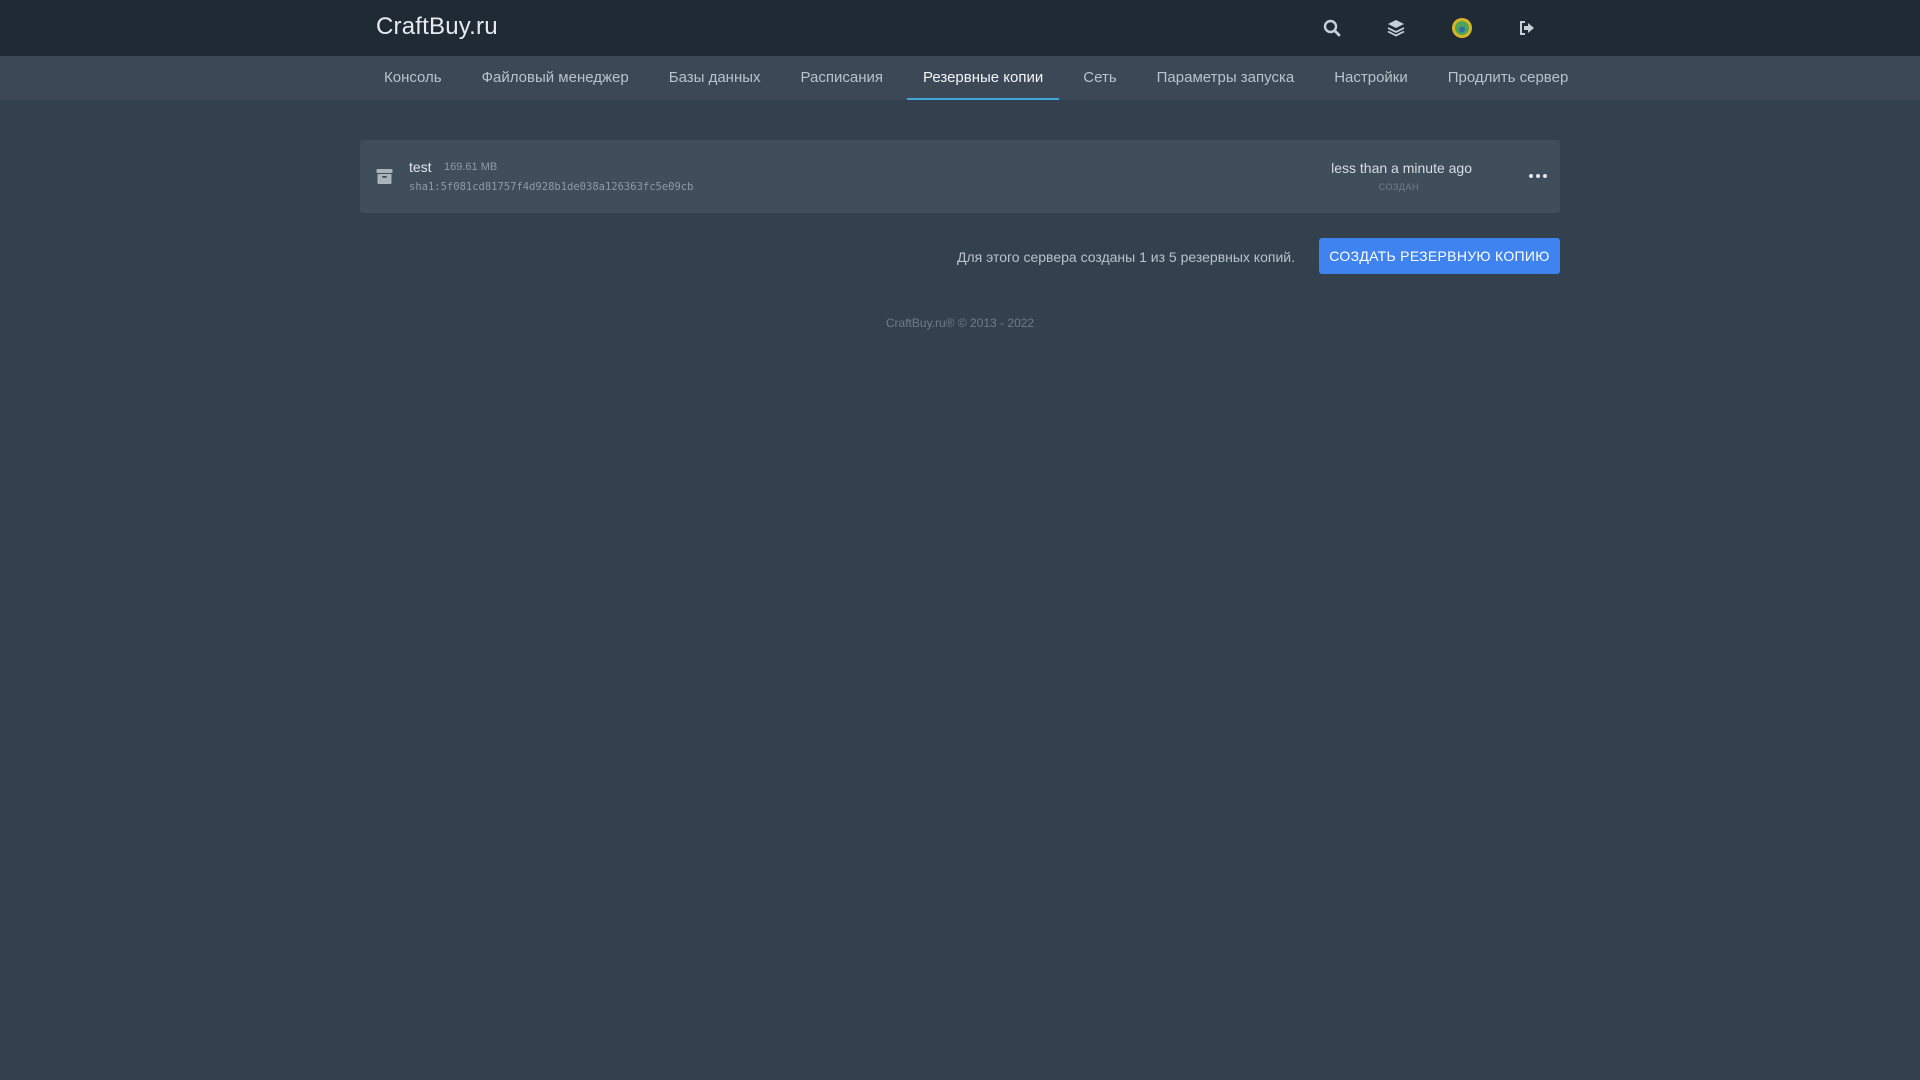 The width and height of the screenshot is (1920, 1080). I want to click on tab-settings: Настройки, so click(1371, 78).